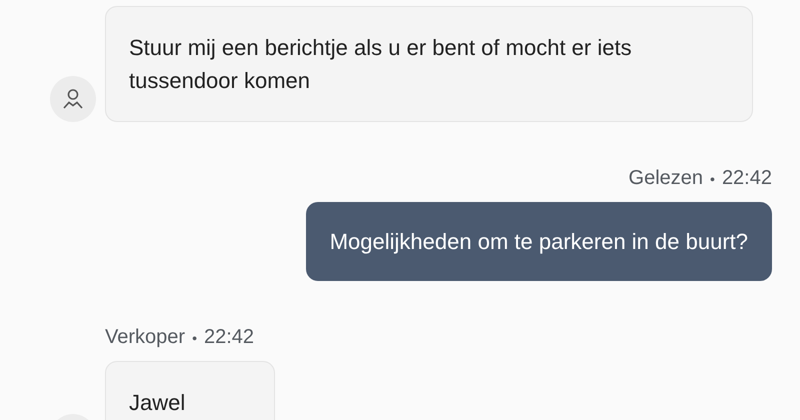 The image size is (800, 420). What do you see at coordinates (145, 337) in the screenshot?
I see `message-status: Verkoper` at bounding box center [145, 337].